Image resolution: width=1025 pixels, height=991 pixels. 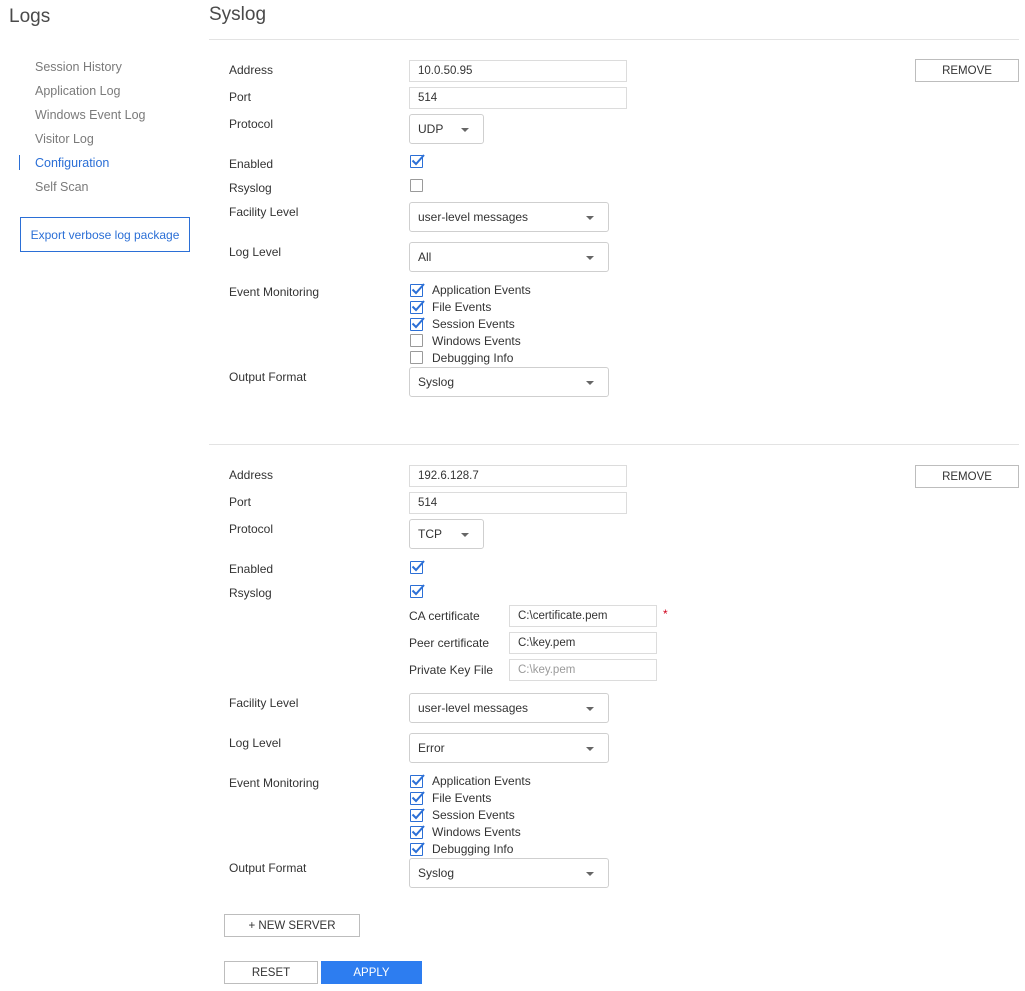 I want to click on sidebar-item-session-history: Session History, so click(x=78, y=67).